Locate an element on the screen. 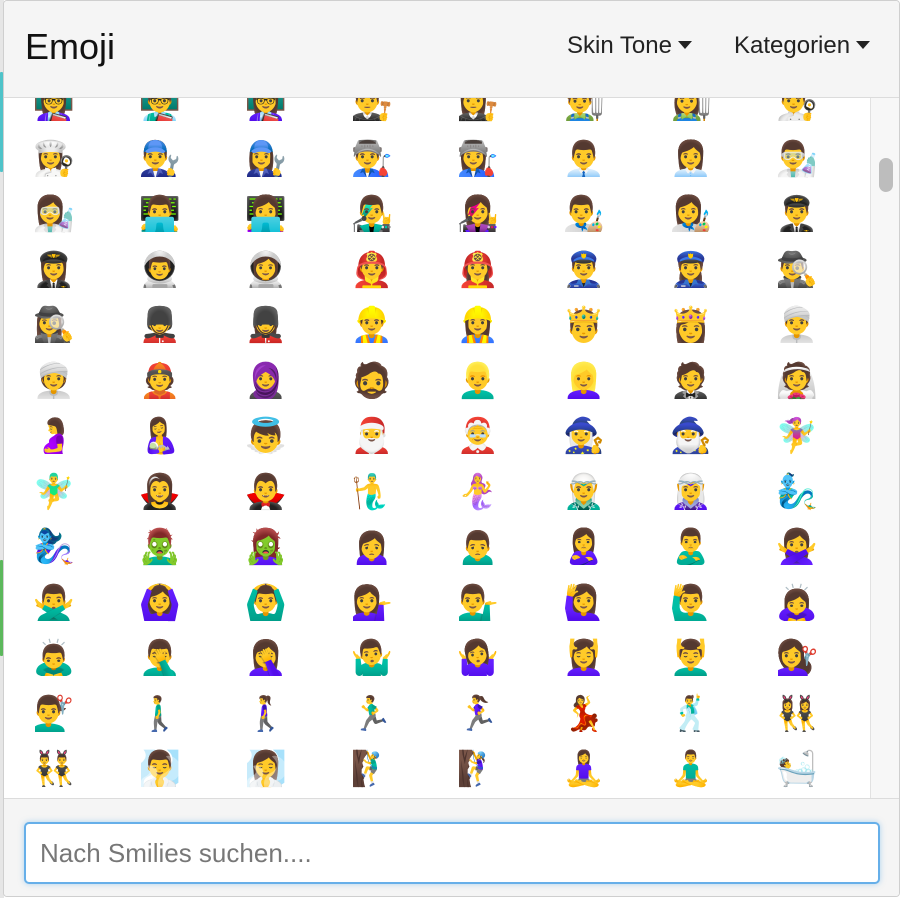  emoji-button: 🧔 is located at coordinates (372, 381).